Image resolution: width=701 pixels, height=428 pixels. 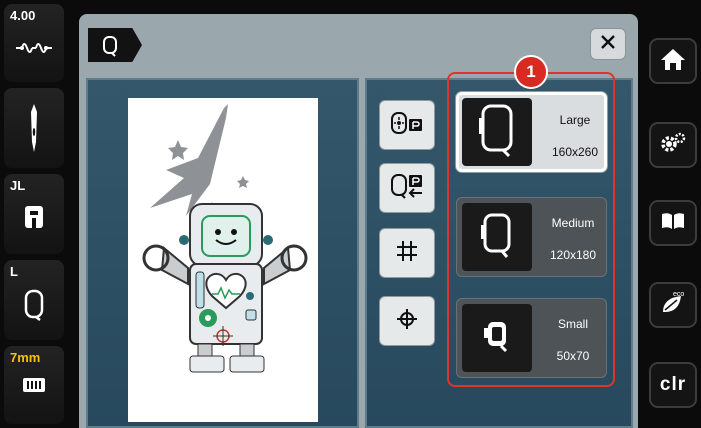 What do you see at coordinates (34, 219) in the screenshot?
I see `presser-foot-icon` at bounding box center [34, 219].